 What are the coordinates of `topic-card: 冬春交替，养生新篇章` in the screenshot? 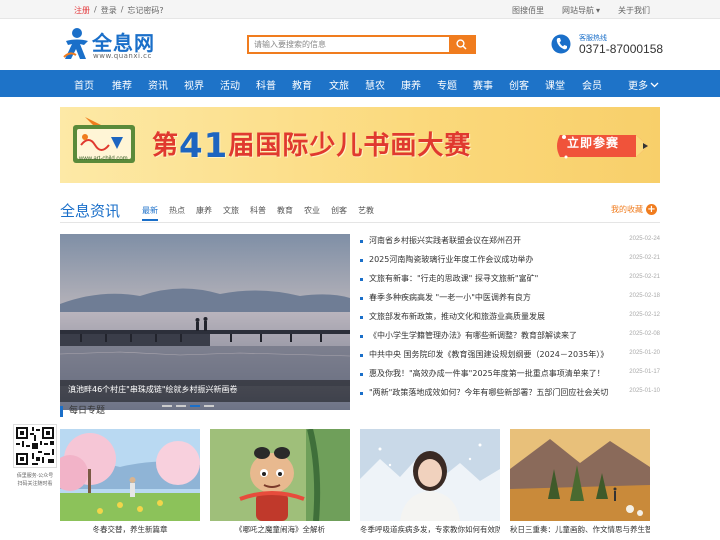 It's located at (130, 484).